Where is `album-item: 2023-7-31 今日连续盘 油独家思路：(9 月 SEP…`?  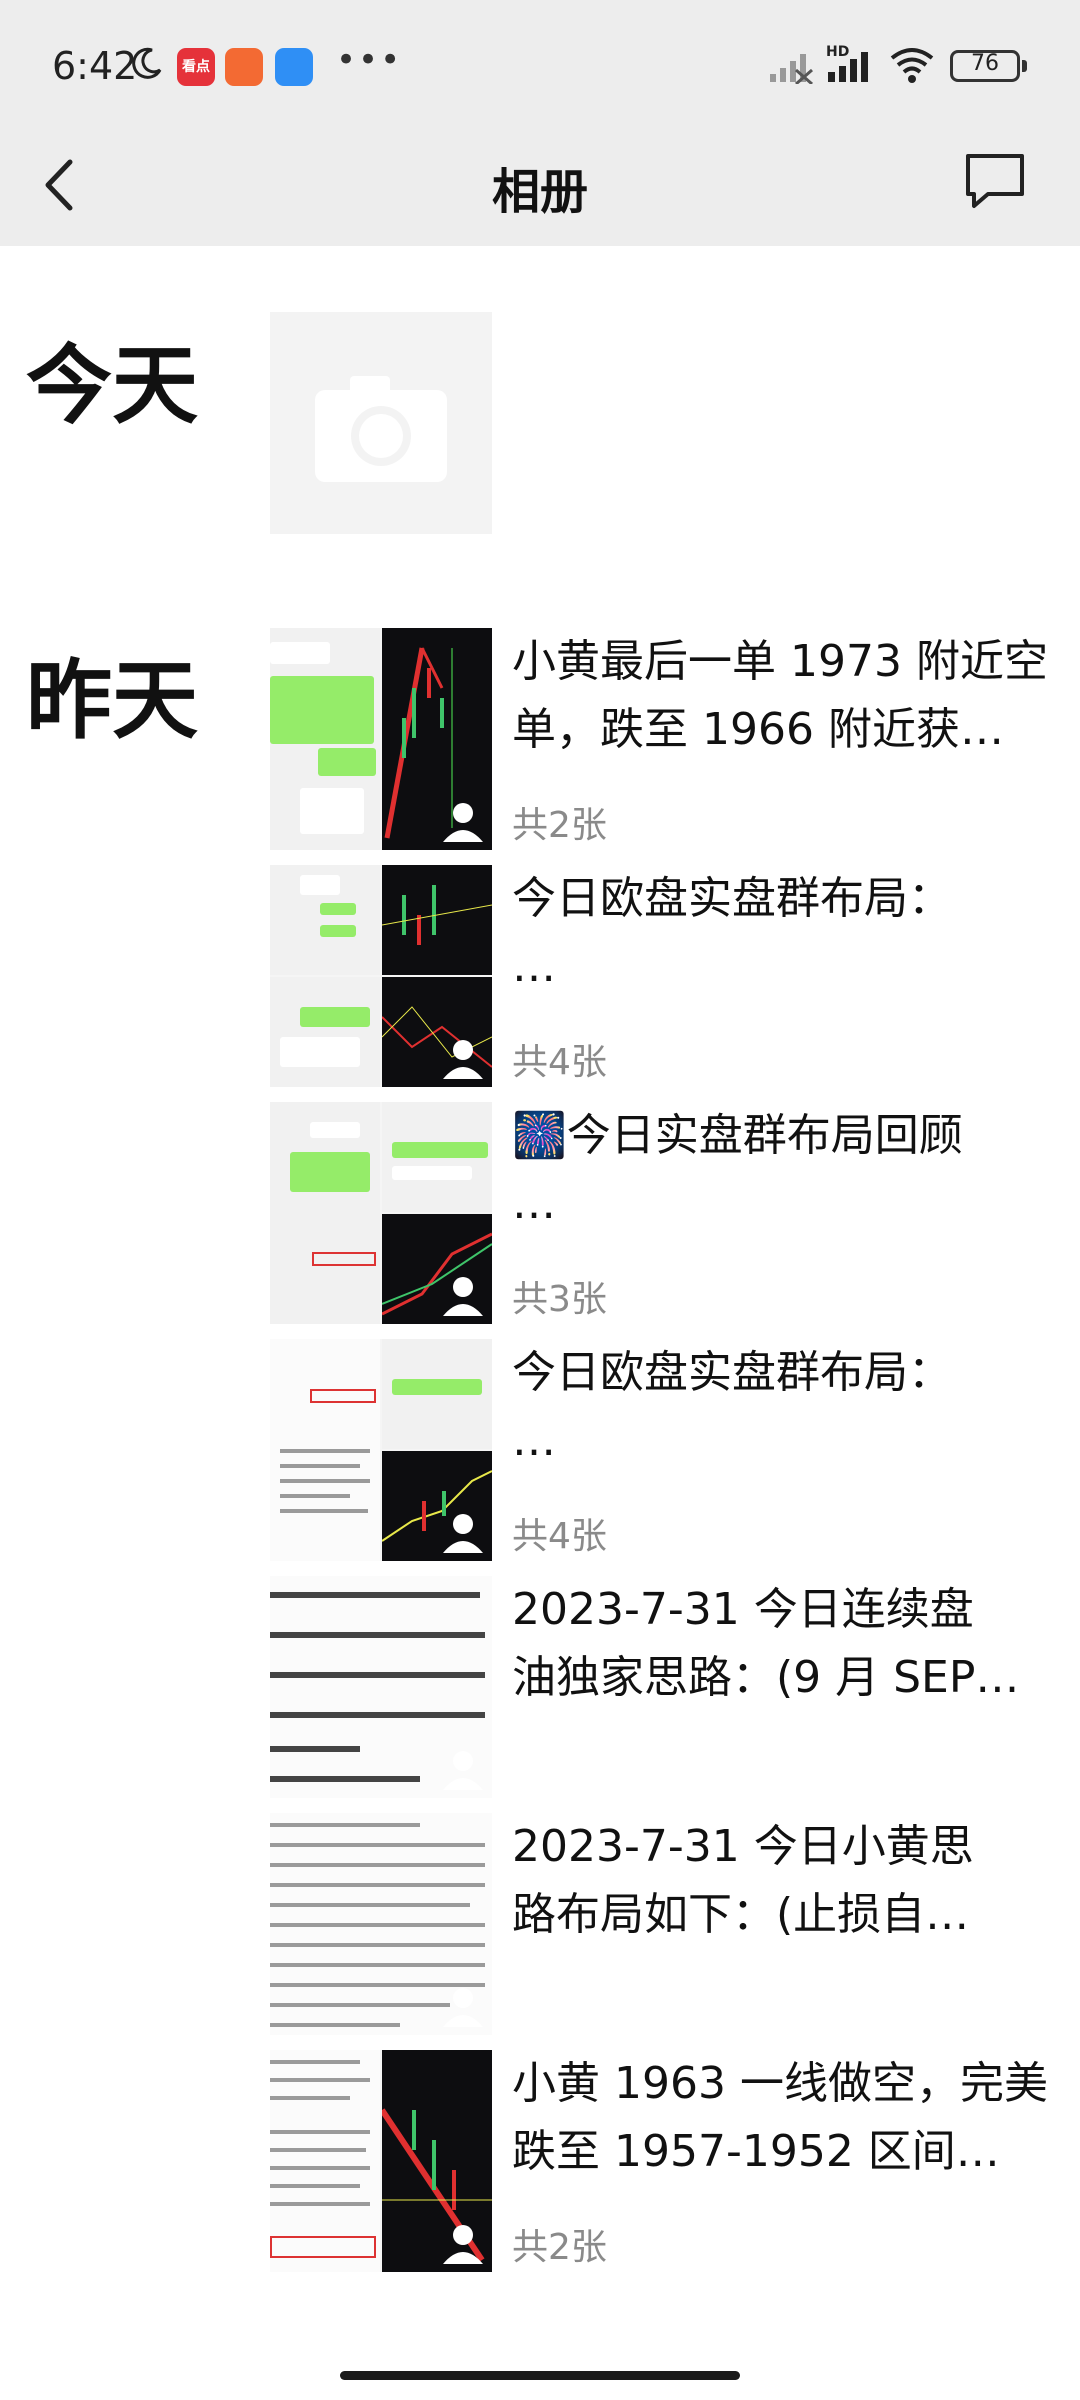
album-item: 2023-7-31 今日连续盘 油独家思路：(9 月 SEP… is located at coordinates (660, 1687).